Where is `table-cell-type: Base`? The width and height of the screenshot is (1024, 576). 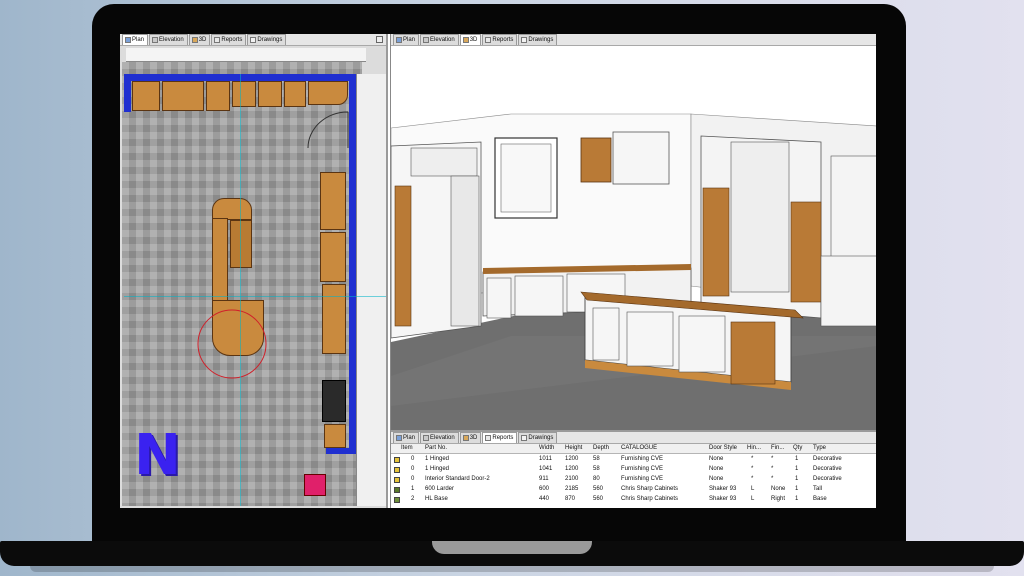
table-cell-type: Base is located at coordinates (820, 499).